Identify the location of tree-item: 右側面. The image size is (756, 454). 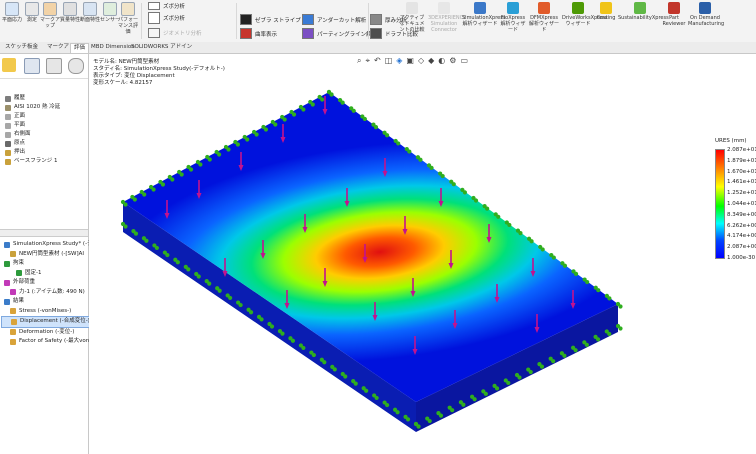
(31, 134).